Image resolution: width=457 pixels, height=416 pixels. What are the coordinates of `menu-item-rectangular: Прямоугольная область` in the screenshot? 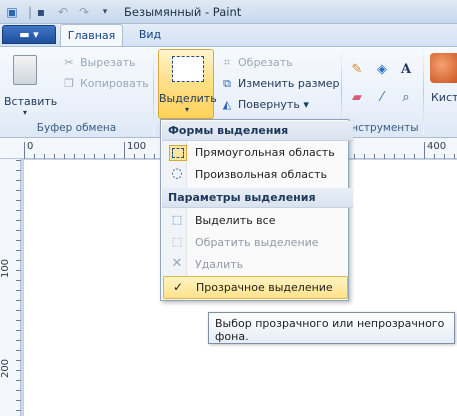 It's located at (254, 152).